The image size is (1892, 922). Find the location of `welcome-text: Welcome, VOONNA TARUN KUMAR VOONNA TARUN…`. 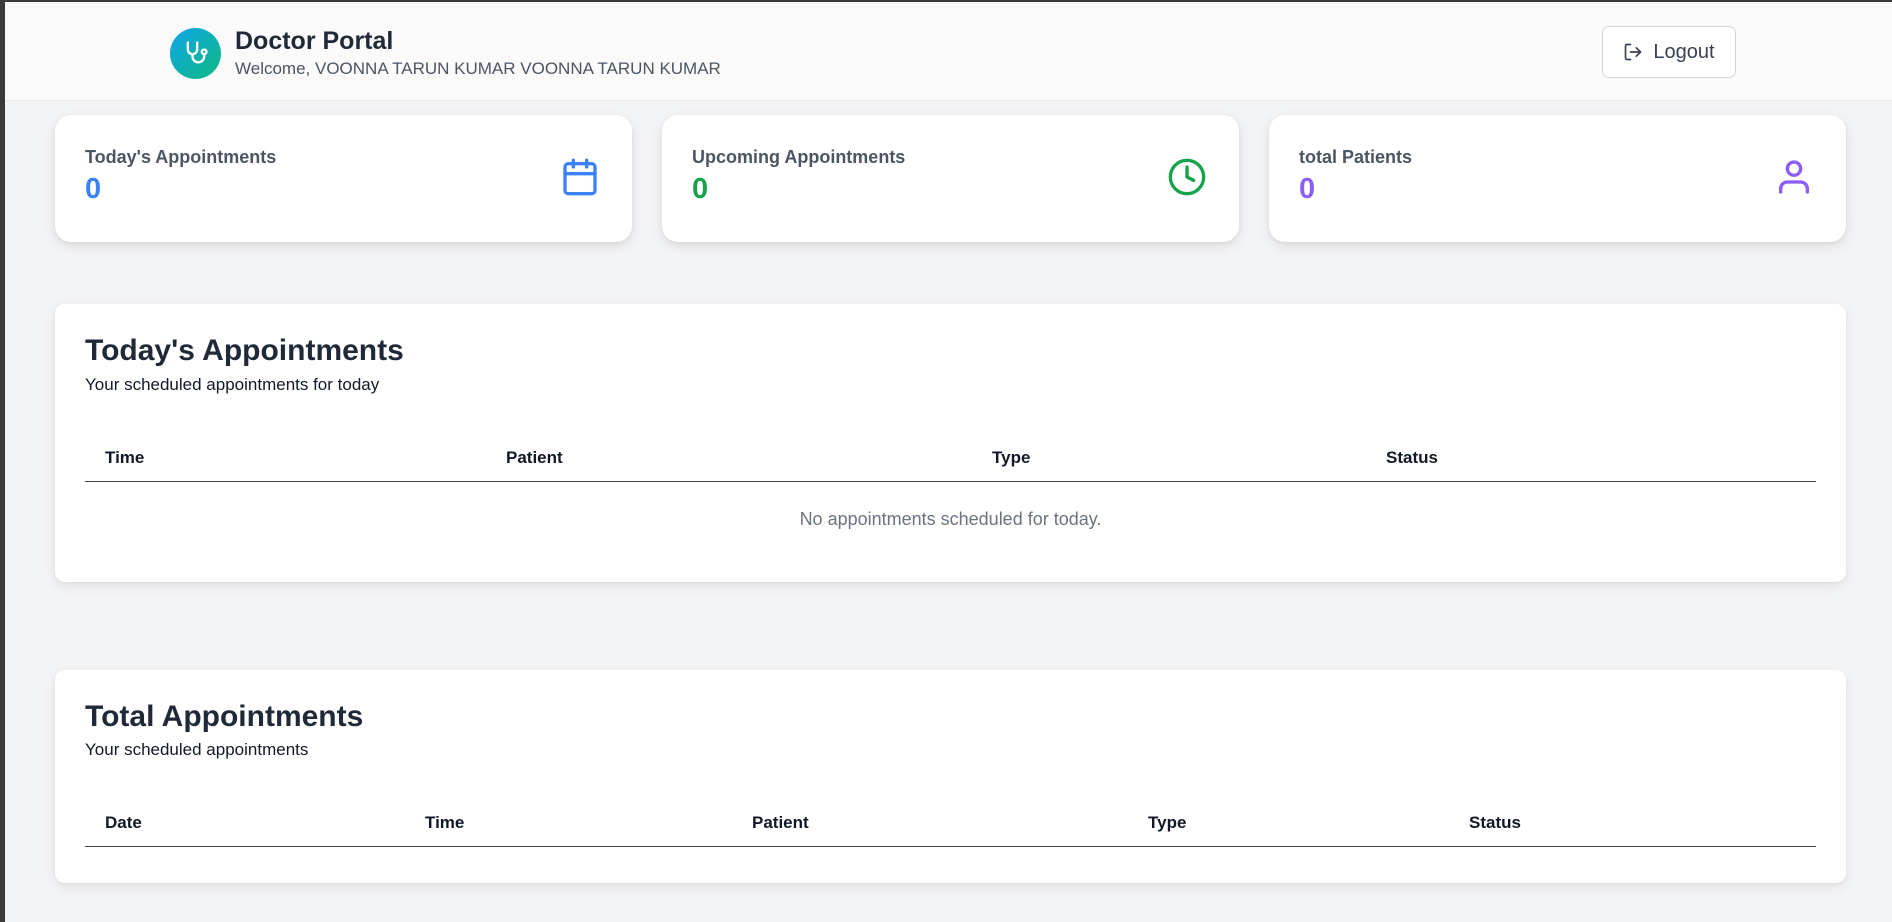

welcome-text: Welcome, VOONNA TARUN KUMAR VOONNA TARUN… is located at coordinates (478, 68).